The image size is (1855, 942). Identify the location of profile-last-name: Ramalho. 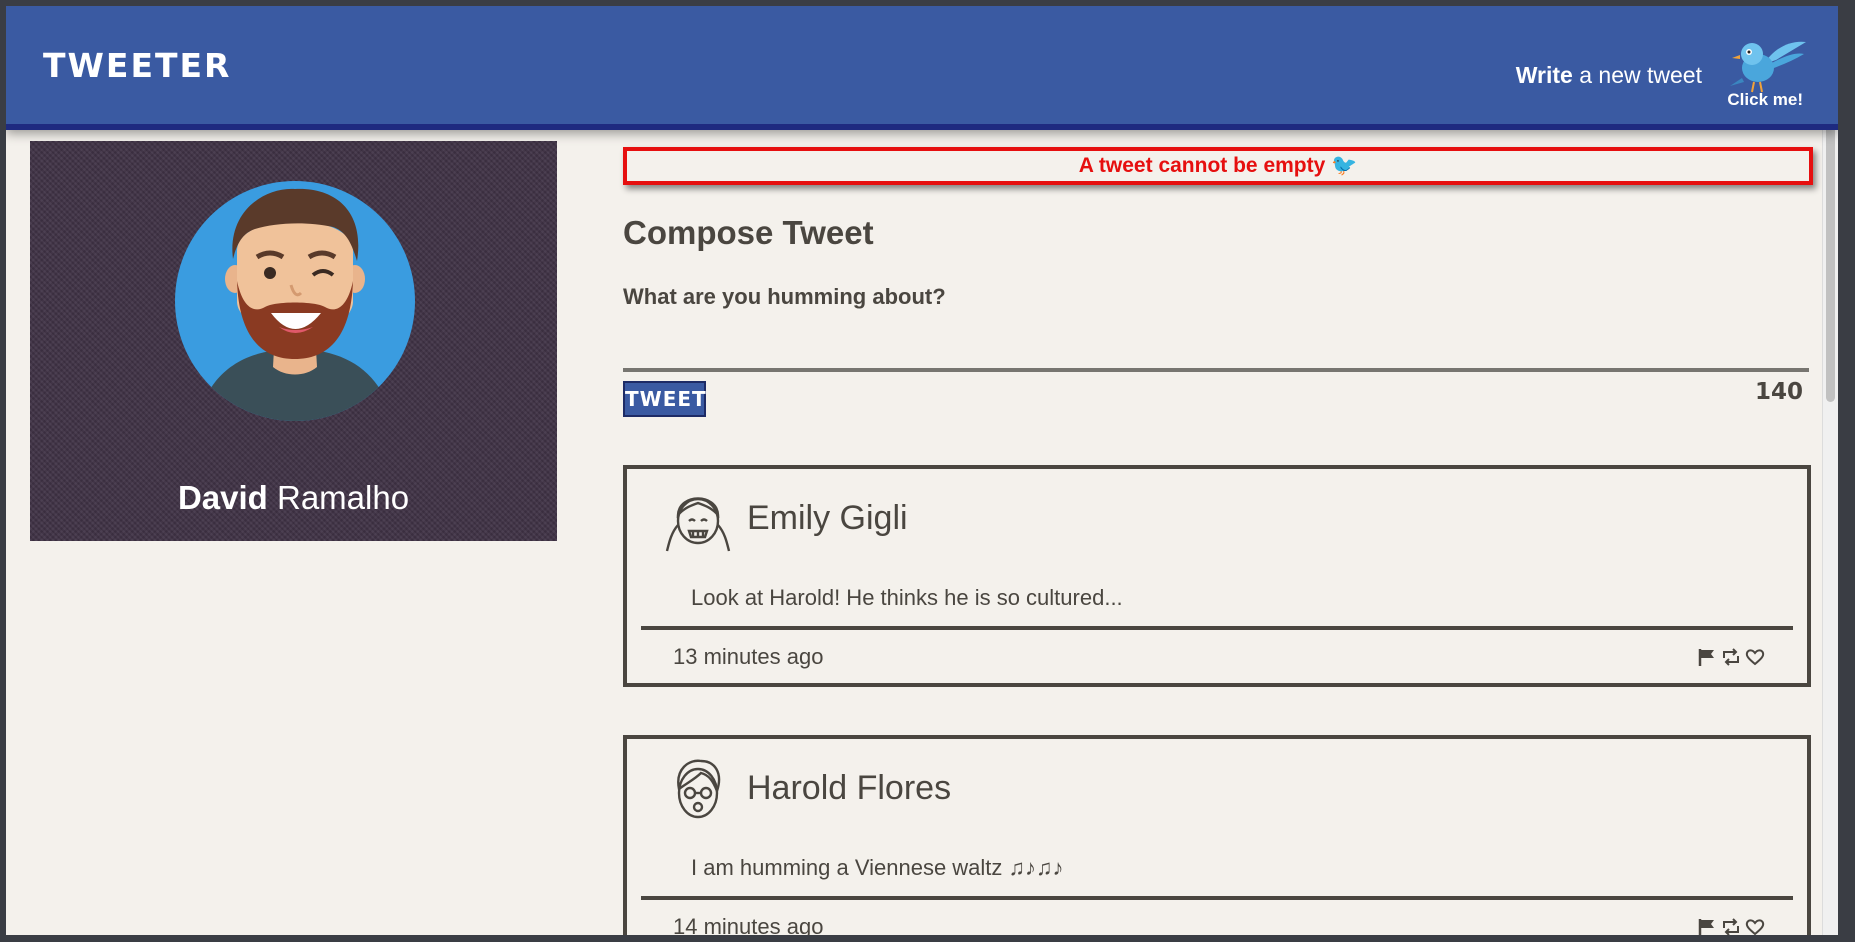
(343, 497).